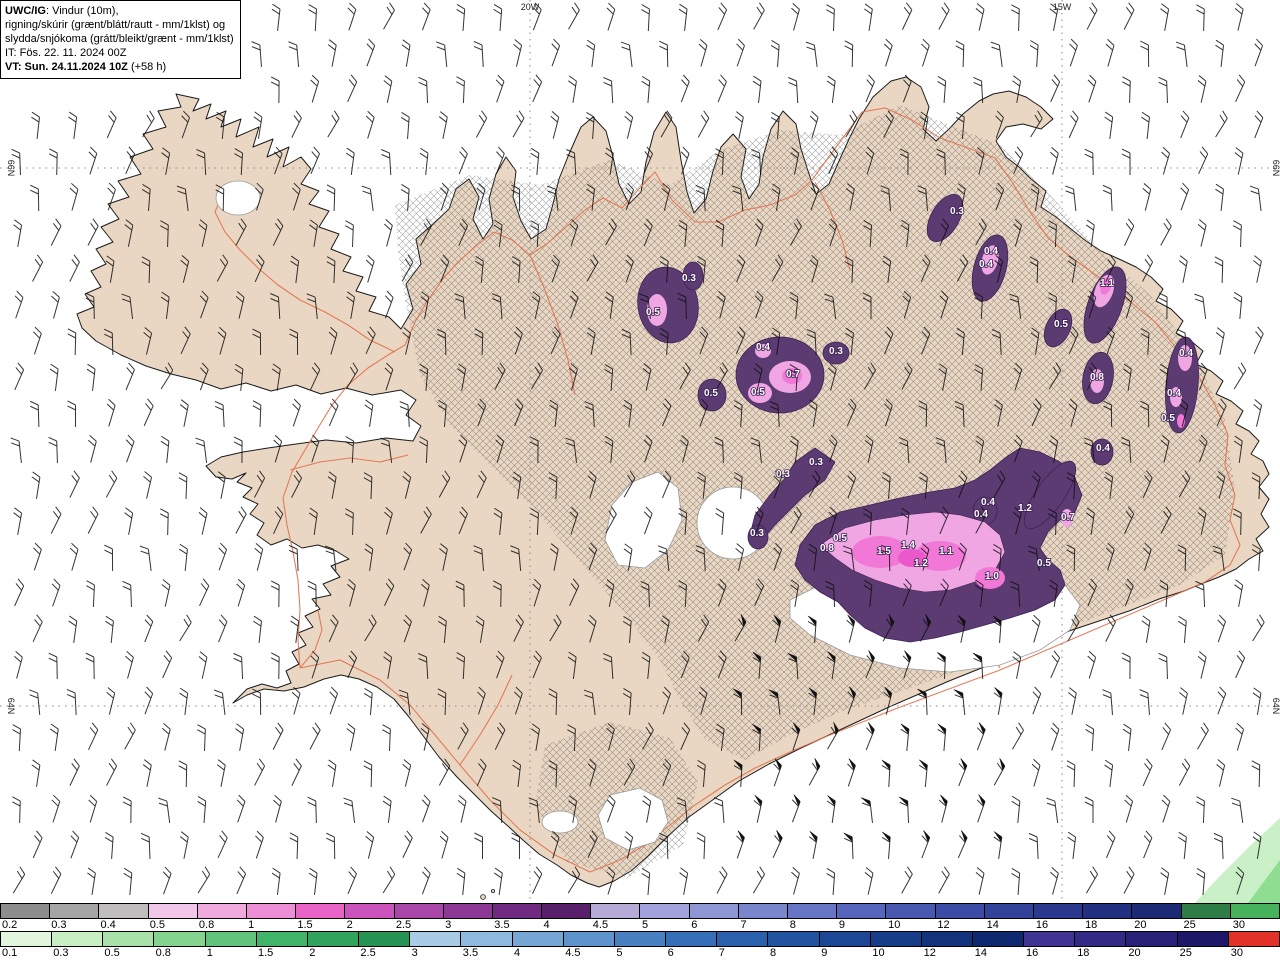  I want to click on init-time: IT: Fös. 22. 11. 2024 00Z, so click(66, 53).